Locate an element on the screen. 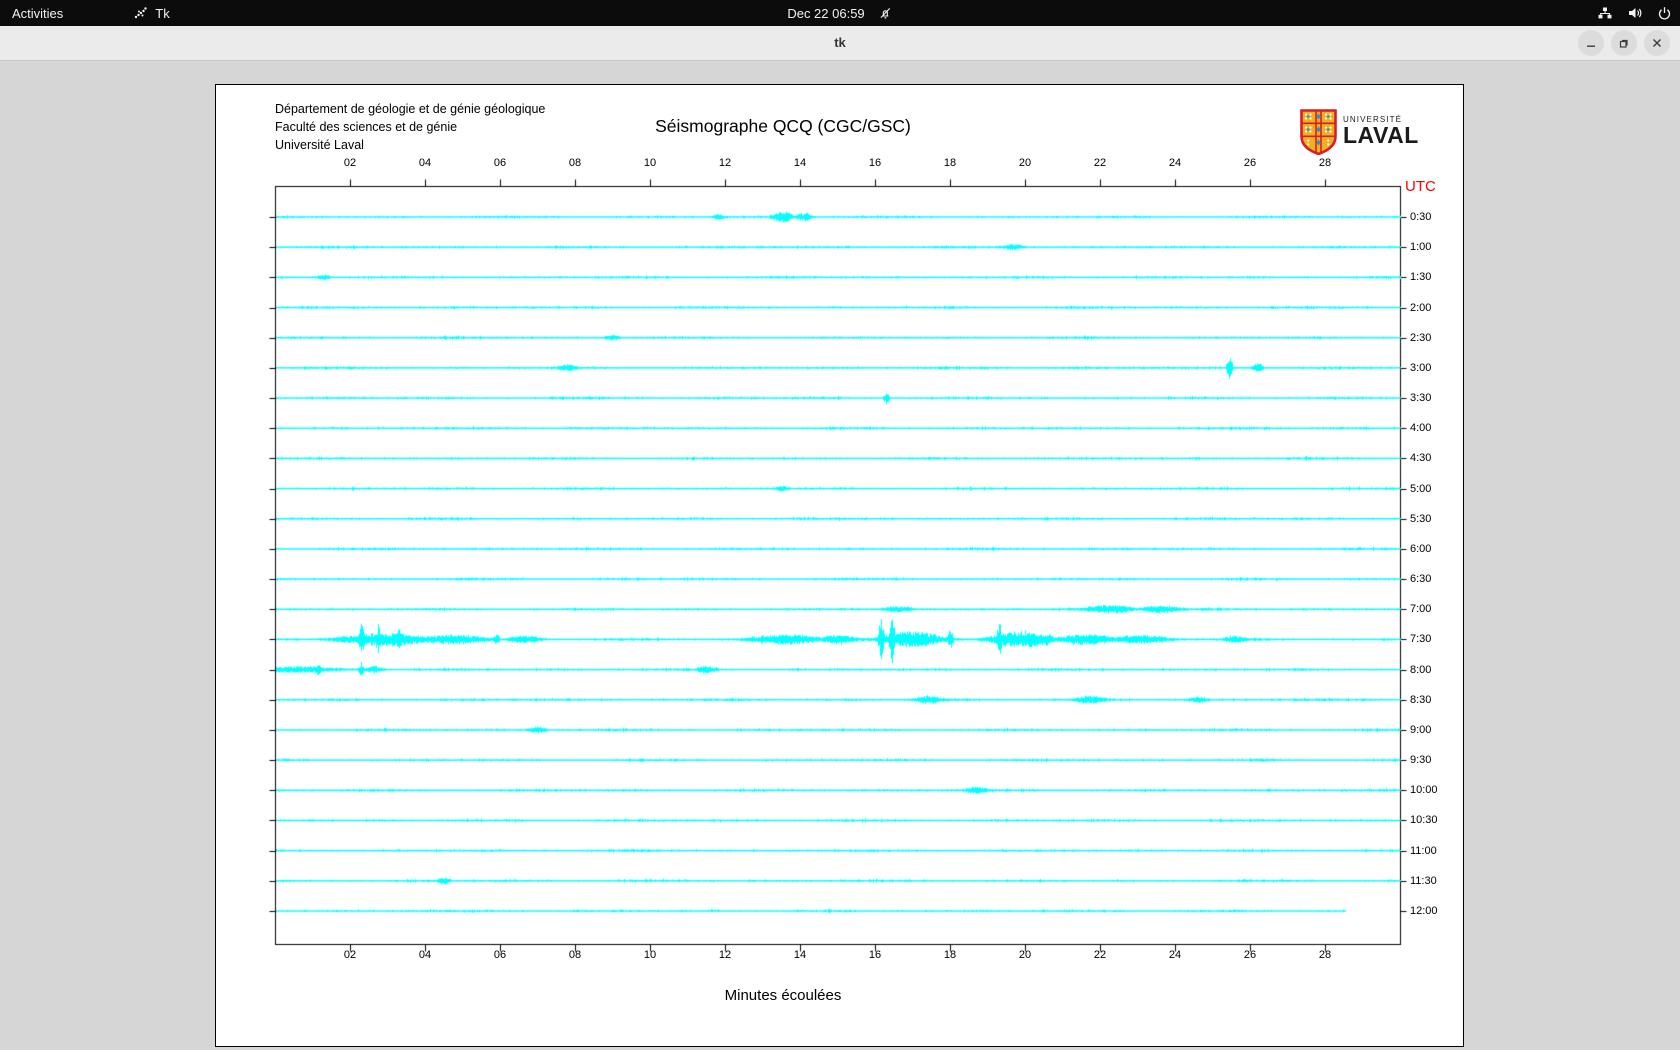 Image resolution: width=1680 pixels, height=1050 pixels. time-label: 10:00 is located at coordinates (1424, 790).